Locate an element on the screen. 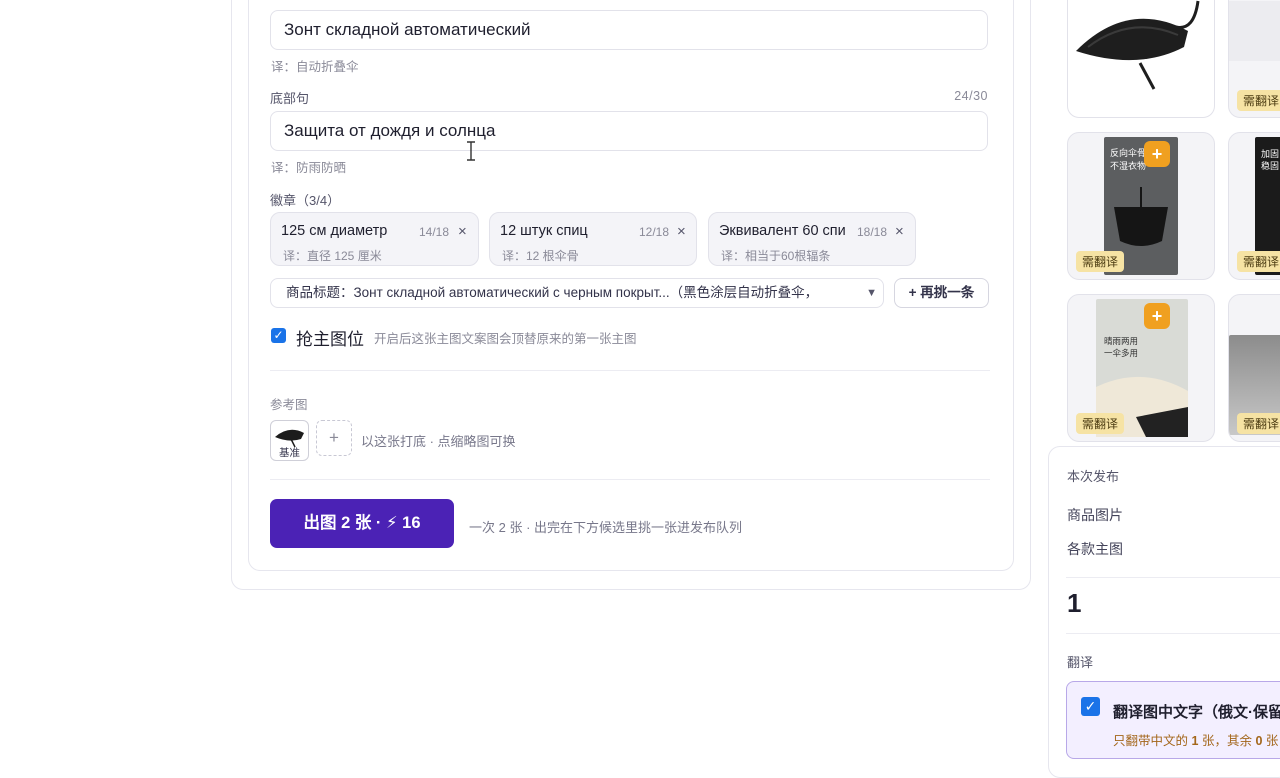 Image resolution: width=1280 pixels, height=778 pixels. generate-hint: 一次 2 张 · 出完在下方候选里挑一张进发布队列 is located at coordinates (606, 527).